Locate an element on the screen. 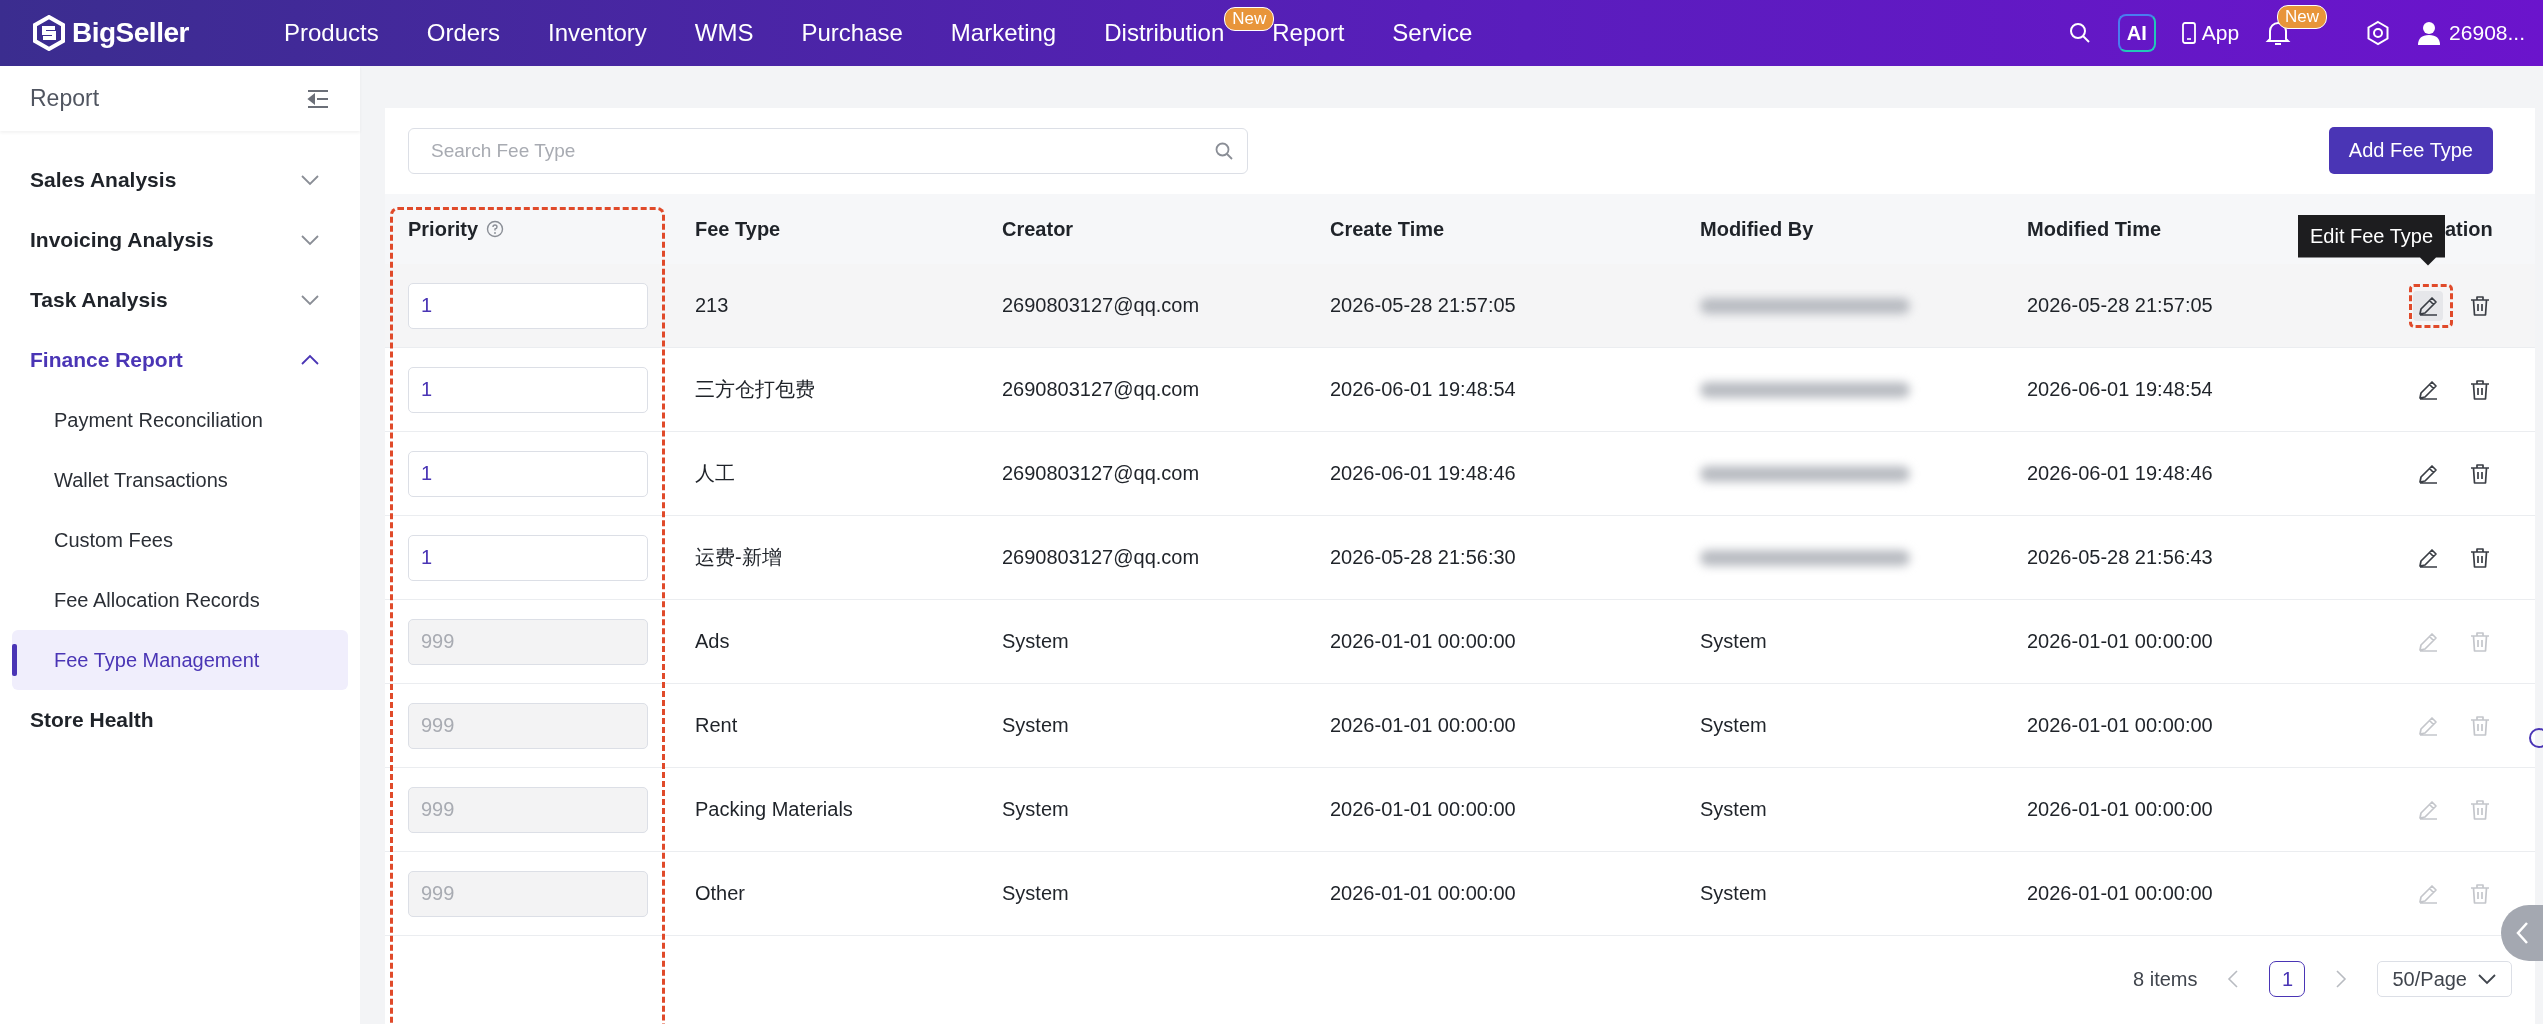 This screenshot has height=1024, width=2543. column-header: Priority is located at coordinates (443, 229).